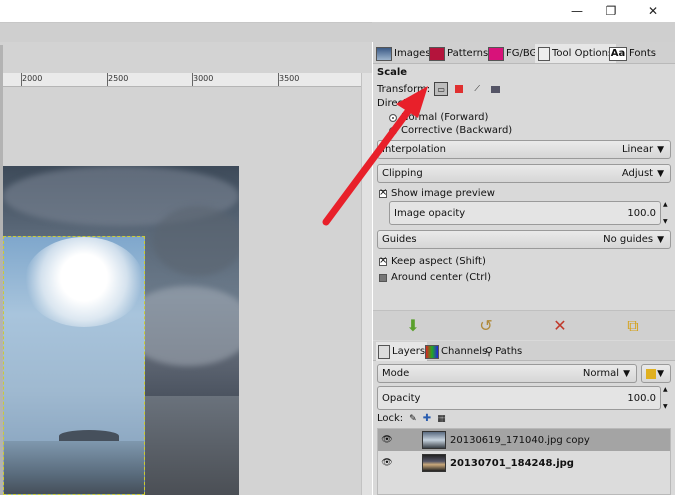 This screenshot has height=495, width=675. What do you see at coordinates (432, 351) in the screenshot?
I see `channels-icon` at bounding box center [432, 351].